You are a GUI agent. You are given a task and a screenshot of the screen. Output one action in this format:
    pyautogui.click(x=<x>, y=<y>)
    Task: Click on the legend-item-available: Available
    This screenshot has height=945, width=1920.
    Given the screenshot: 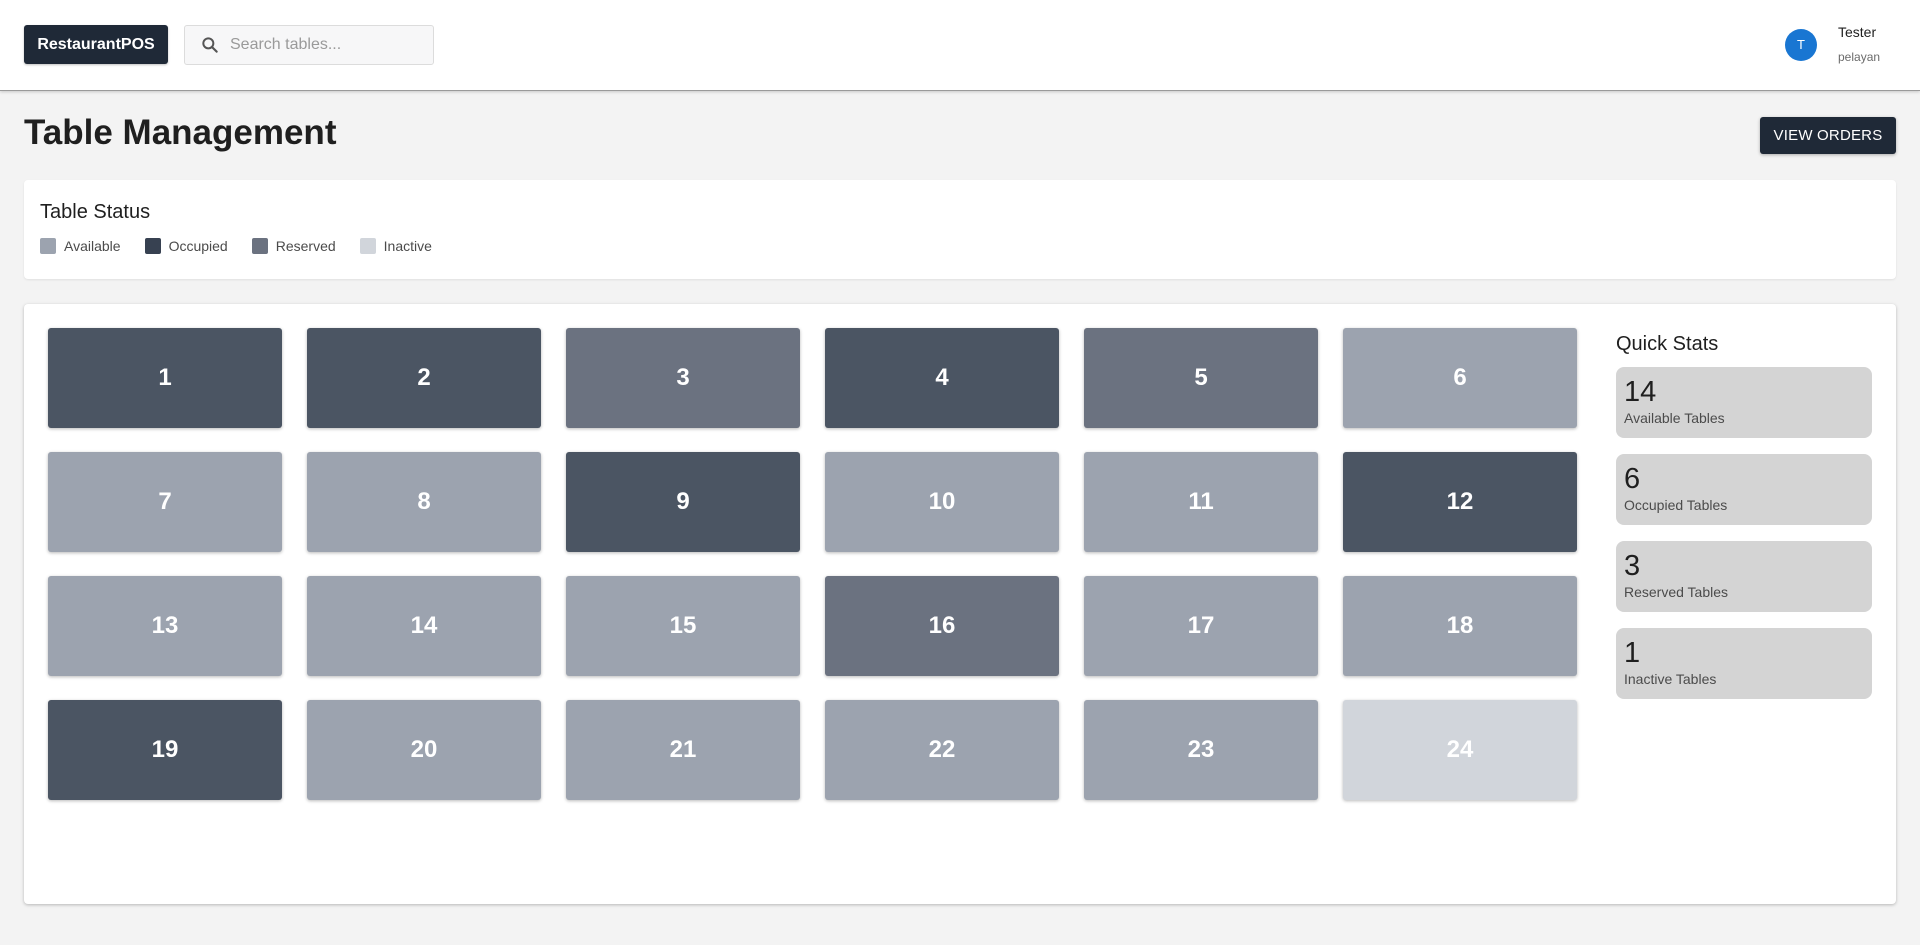 What is the action you would take?
    pyautogui.click(x=80, y=246)
    